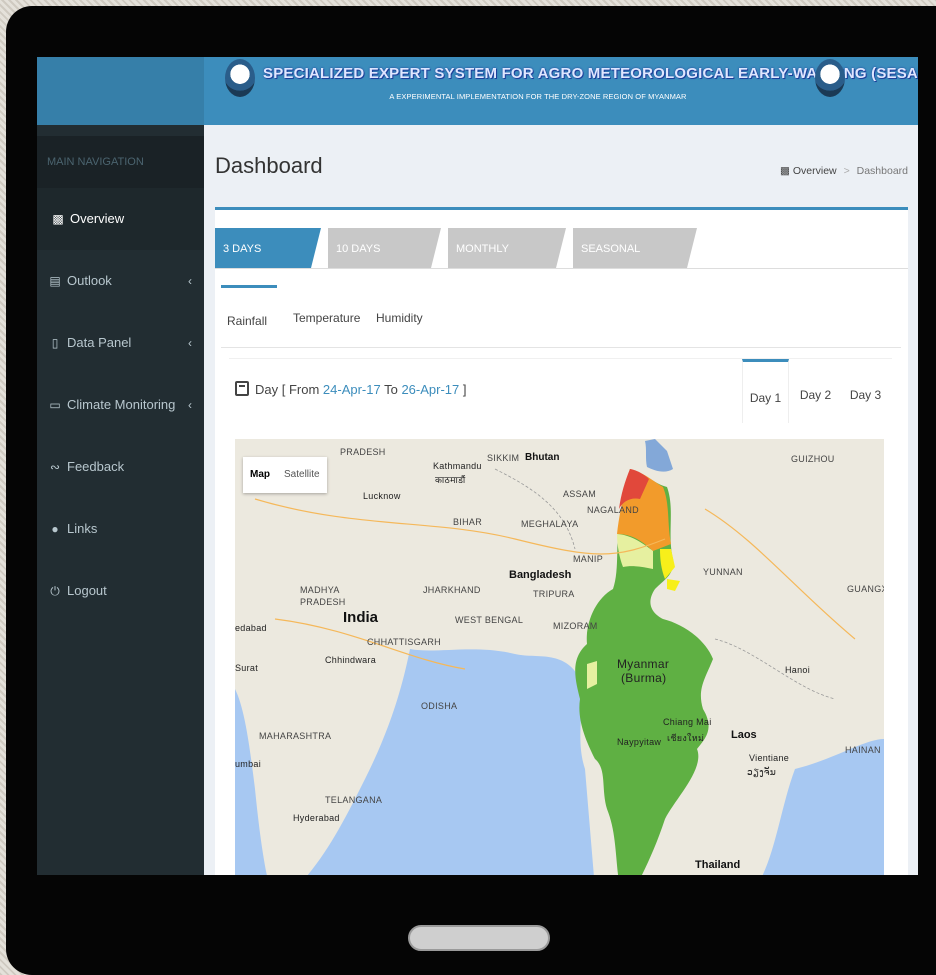 The width and height of the screenshot is (936, 975). I want to click on breadcrumb-home: Overview, so click(815, 171).